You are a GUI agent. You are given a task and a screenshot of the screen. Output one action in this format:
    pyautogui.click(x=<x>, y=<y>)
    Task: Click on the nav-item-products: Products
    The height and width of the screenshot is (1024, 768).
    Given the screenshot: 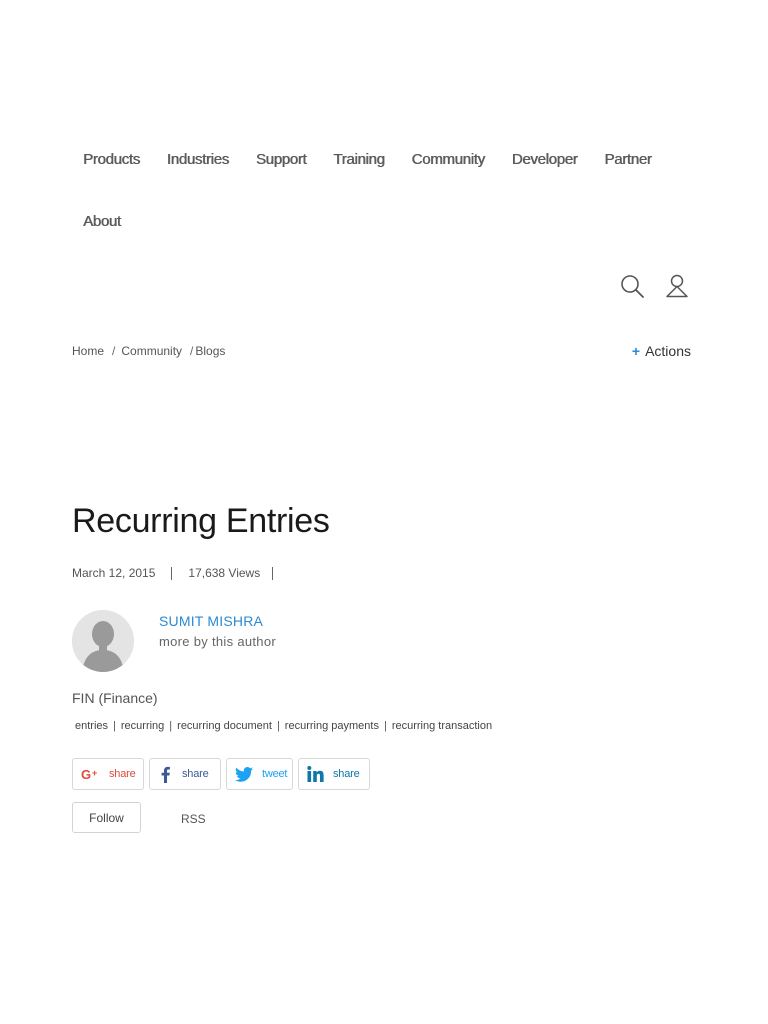 What is the action you would take?
    pyautogui.click(x=112, y=160)
    